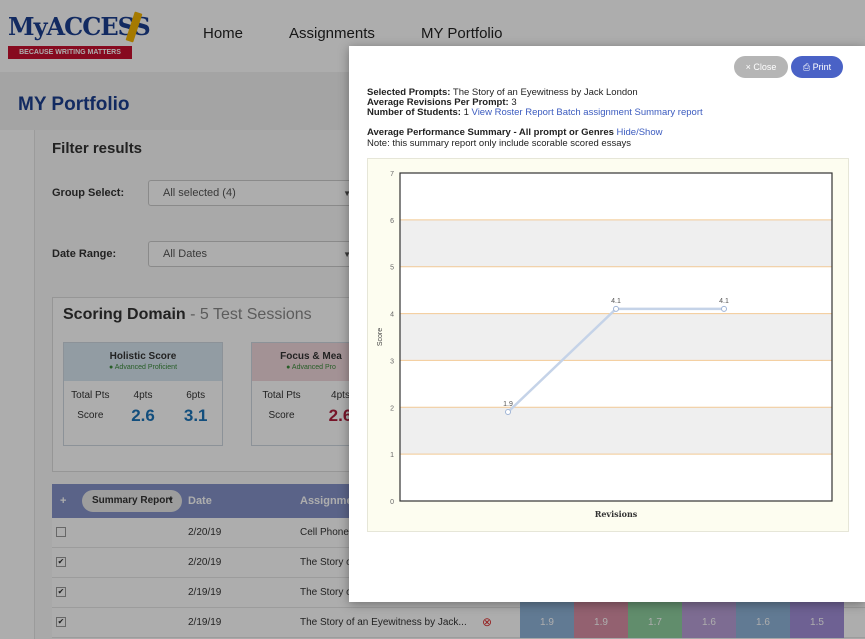 The width and height of the screenshot is (865, 639). I want to click on y-tick-label: 1, so click(392, 455).